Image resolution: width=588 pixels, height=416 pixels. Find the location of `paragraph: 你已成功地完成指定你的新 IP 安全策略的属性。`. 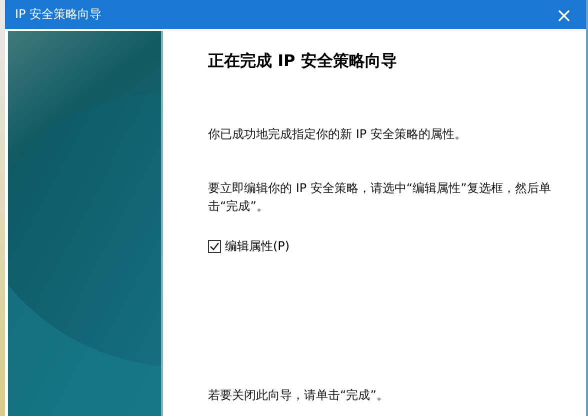

paragraph: 你已成功地完成指定你的新 IP 安全策略的属性。 is located at coordinates (338, 134).